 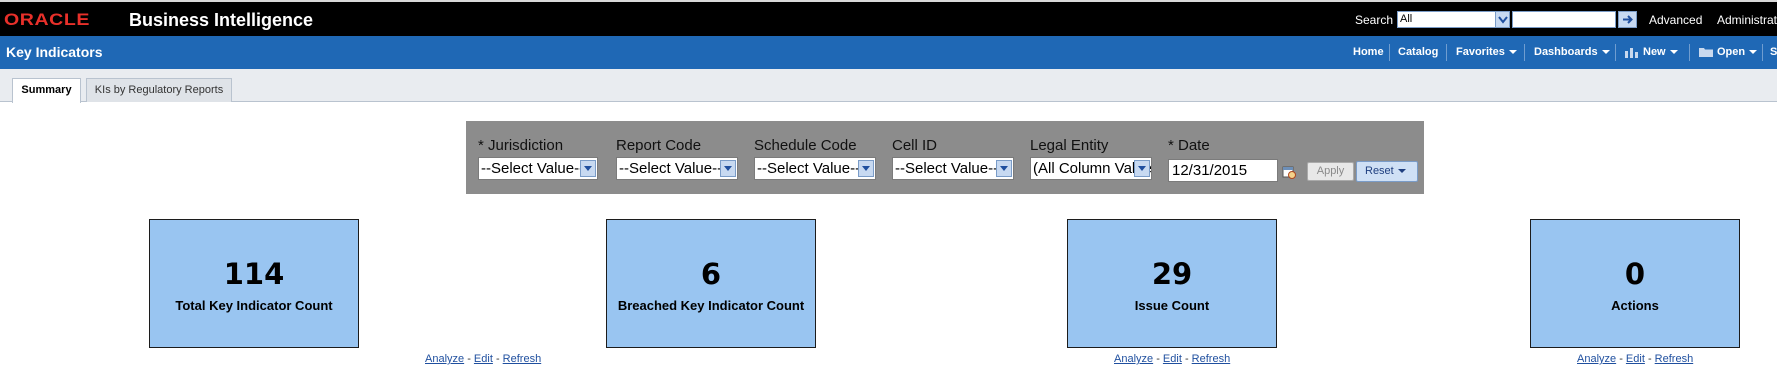 What do you see at coordinates (47, 19) in the screenshot?
I see `oracle-logo: ORACLE` at bounding box center [47, 19].